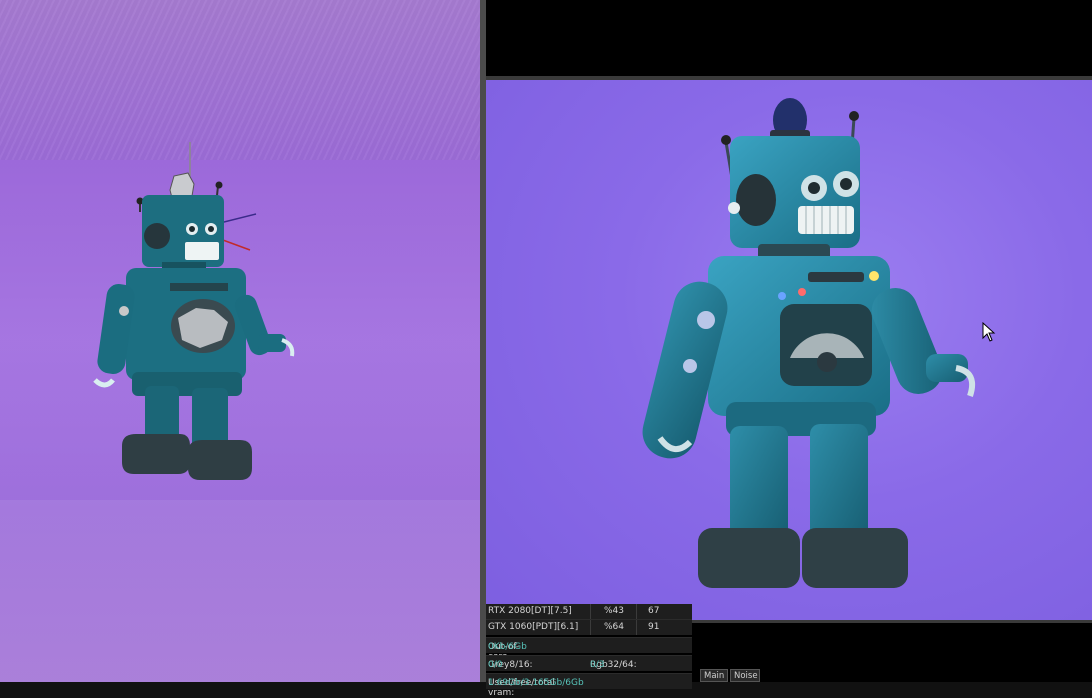 The height and width of the screenshot is (698, 1092). What do you see at coordinates (589, 627) in the screenshot?
I see `gpu-row: GTX 1060[PDT][6.1] %64 91` at bounding box center [589, 627].